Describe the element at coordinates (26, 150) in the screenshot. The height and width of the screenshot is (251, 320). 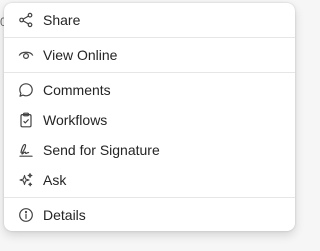
I see `signature-icon` at that location.